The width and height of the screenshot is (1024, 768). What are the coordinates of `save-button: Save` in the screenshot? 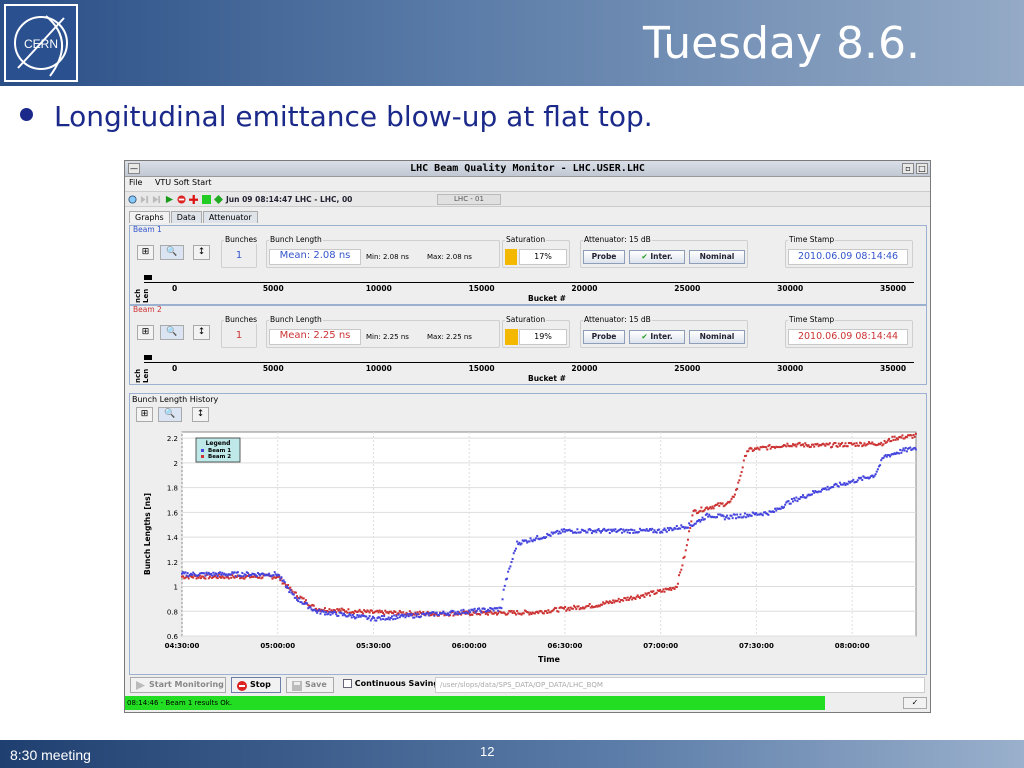 It's located at (310, 685).